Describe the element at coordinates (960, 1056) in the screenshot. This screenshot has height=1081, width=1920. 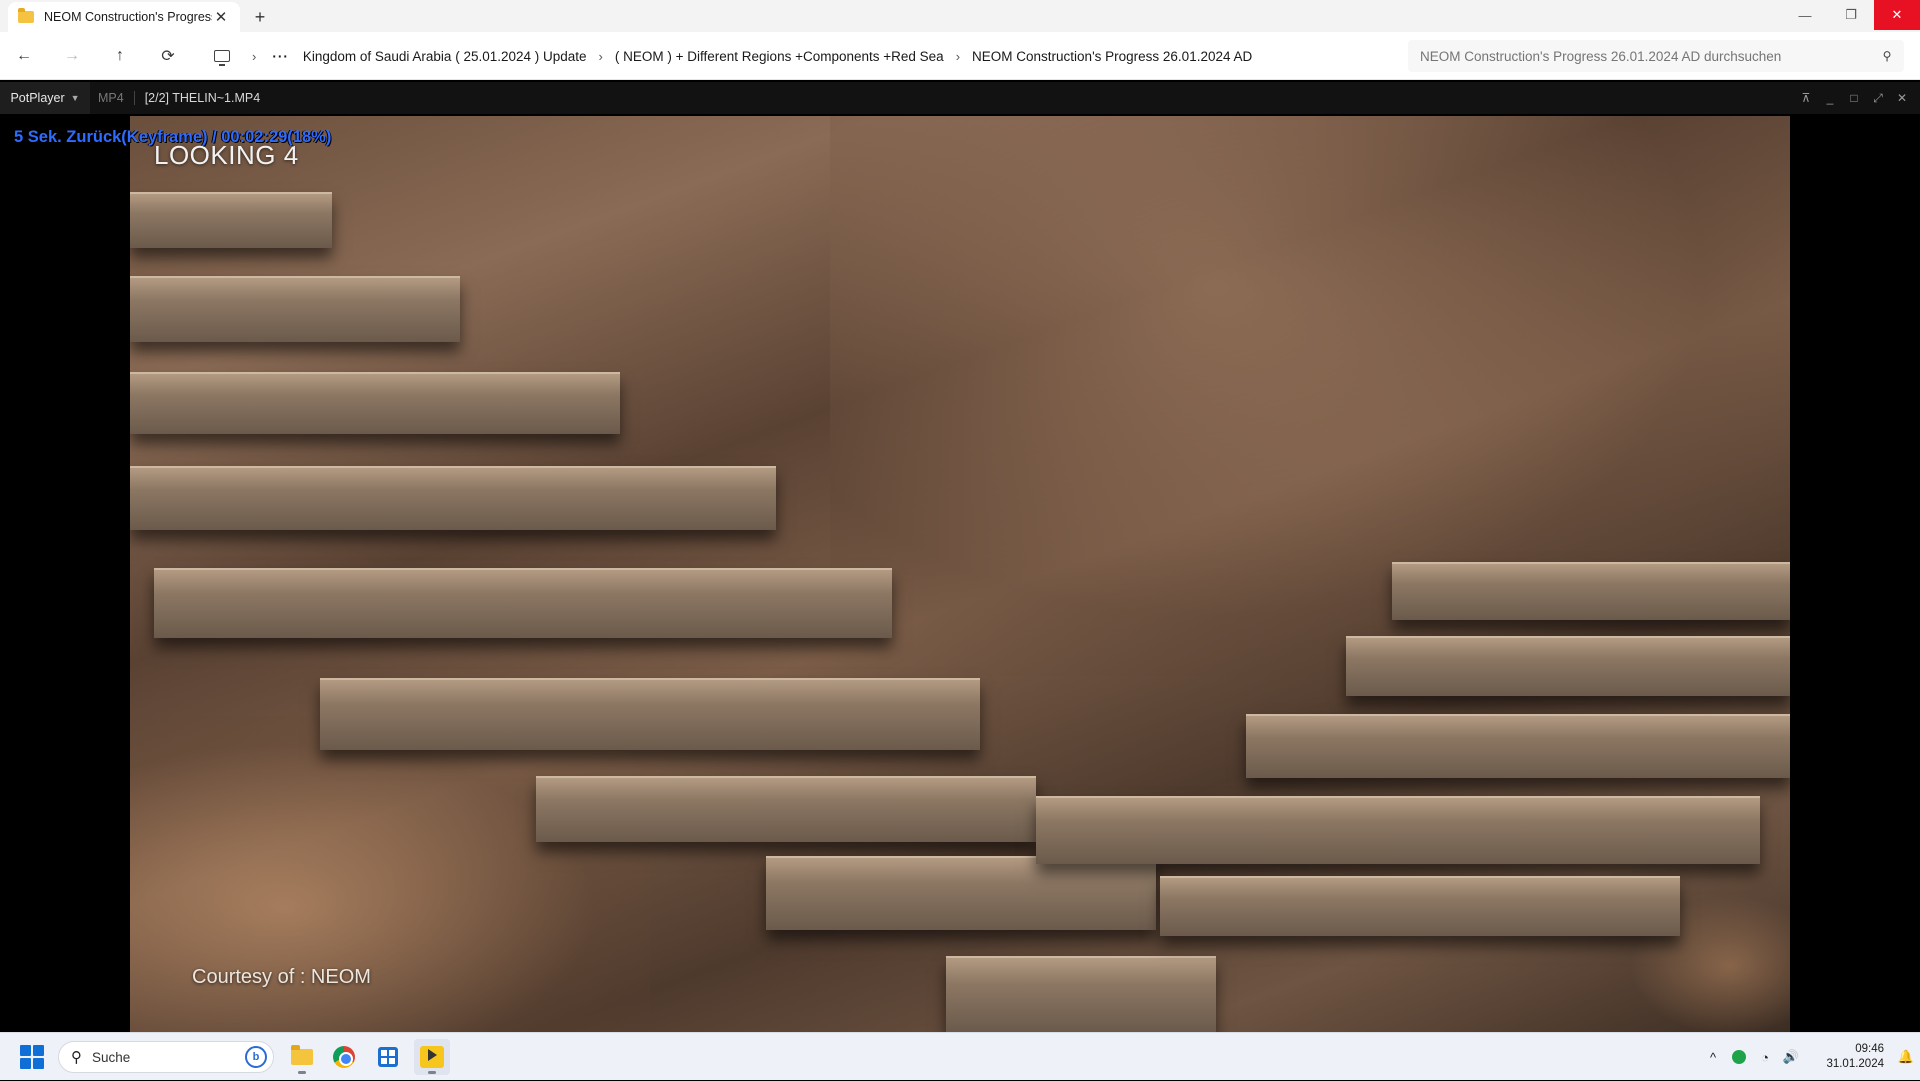
I see `taskbar: ⚲ Suche b ^ ◔ 🔊 09:46 31.01.2024 🔔` at that location.